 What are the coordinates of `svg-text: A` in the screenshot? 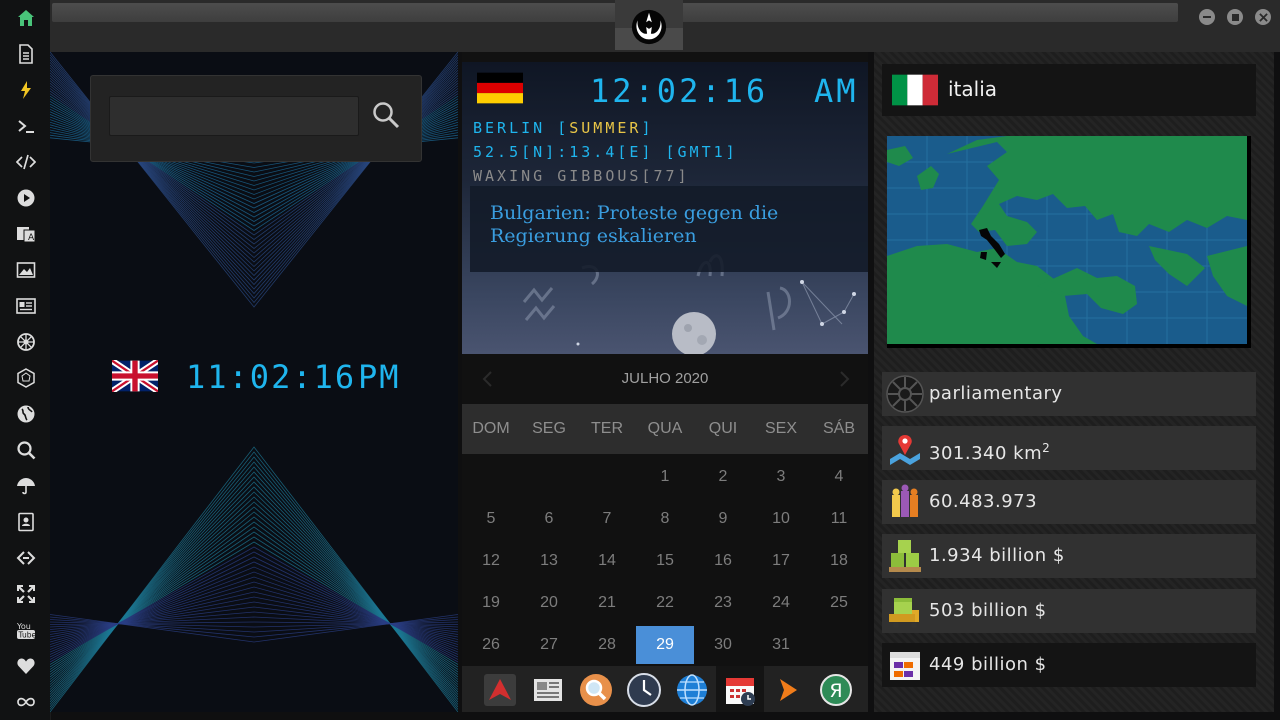 It's located at (31, 238).